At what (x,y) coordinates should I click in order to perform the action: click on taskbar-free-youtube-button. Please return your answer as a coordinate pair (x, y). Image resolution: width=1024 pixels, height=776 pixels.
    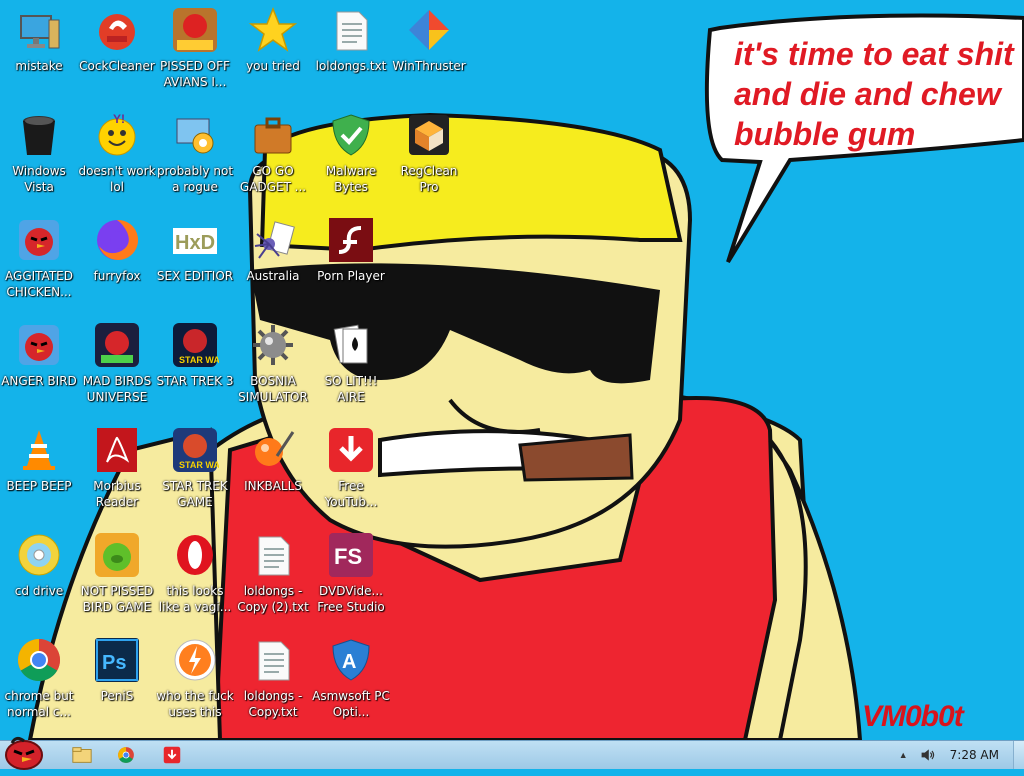
    Looking at the image, I should click on (172, 755).